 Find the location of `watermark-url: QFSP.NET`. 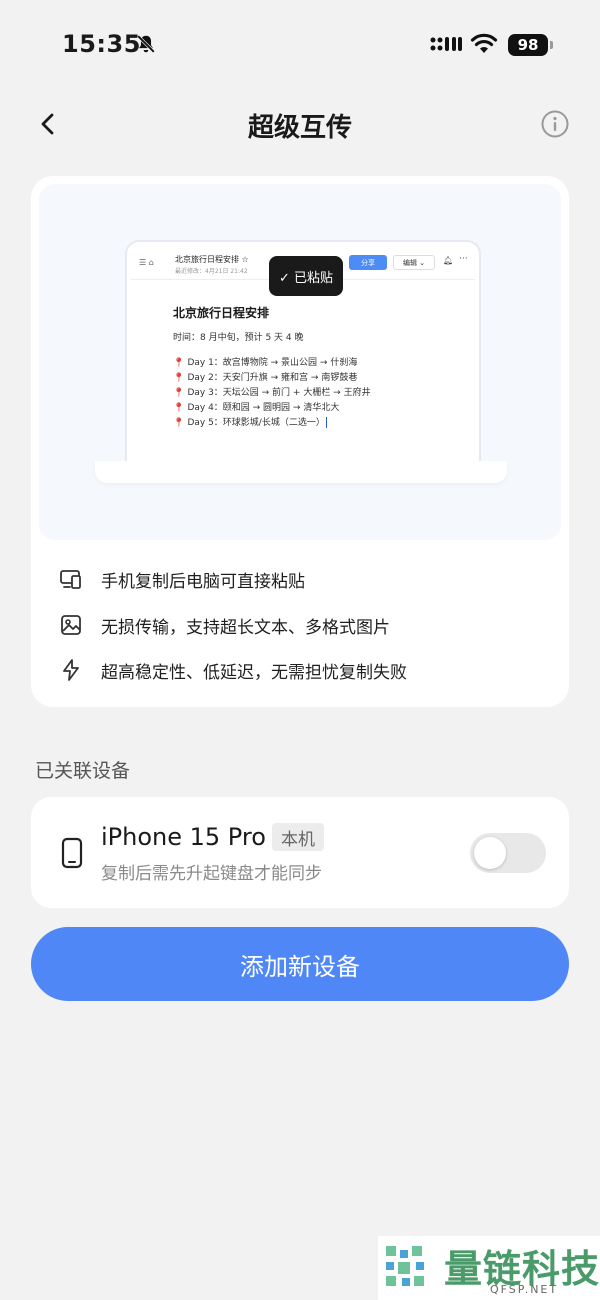

watermark-url: QFSP.NET is located at coordinates (524, 1289).